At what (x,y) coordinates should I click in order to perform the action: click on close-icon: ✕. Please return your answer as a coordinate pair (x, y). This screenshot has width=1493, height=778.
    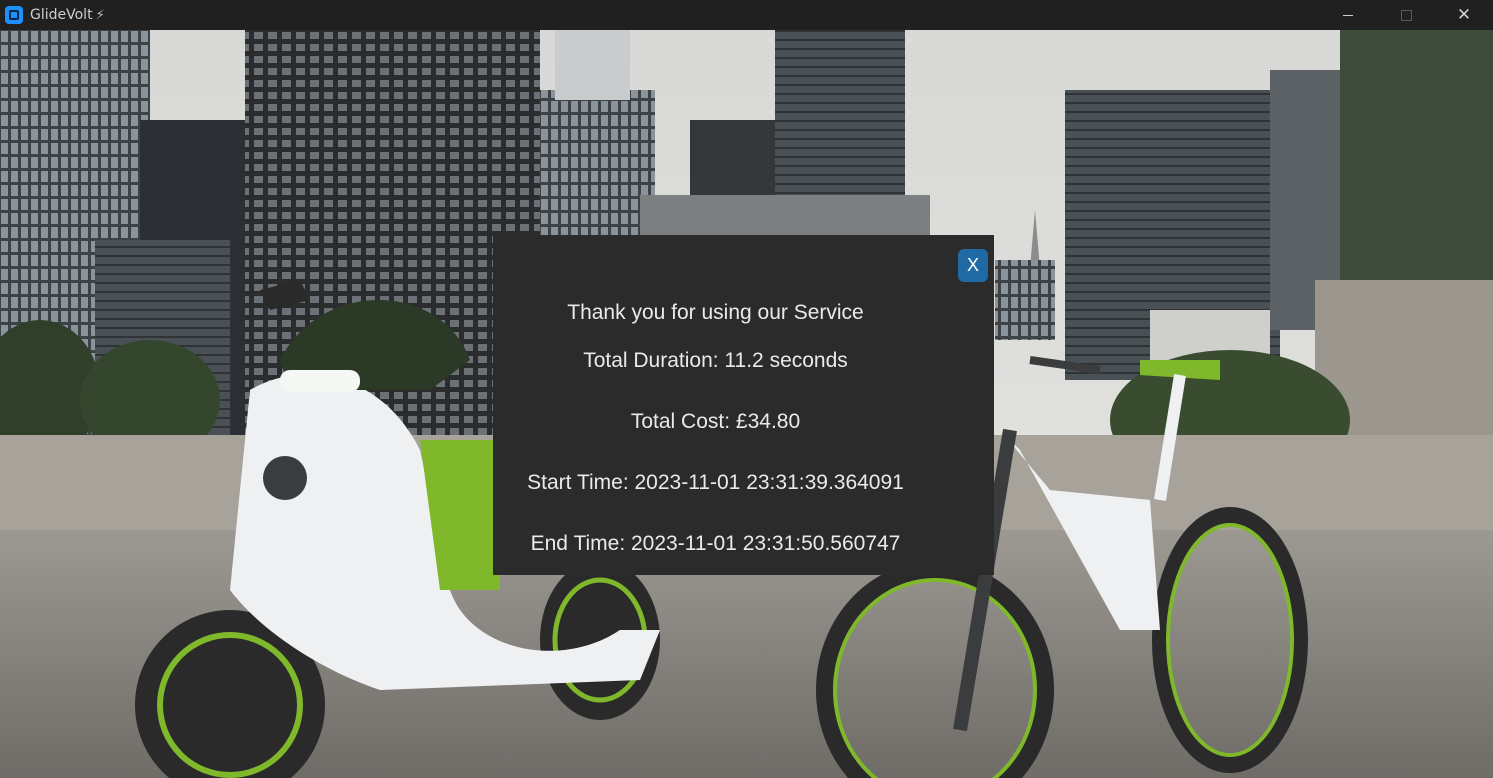
    Looking at the image, I should click on (1464, 14).